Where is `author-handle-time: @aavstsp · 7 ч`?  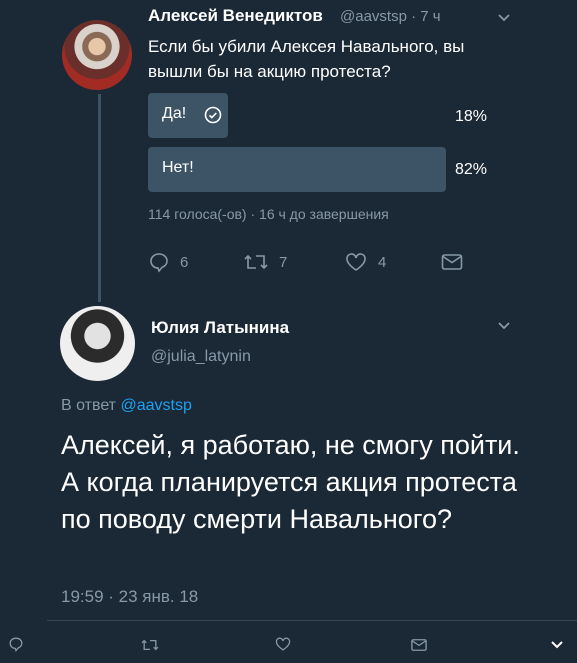 author-handle-time: @aavstsp · 7 ч is located at coordinates (390, 16).